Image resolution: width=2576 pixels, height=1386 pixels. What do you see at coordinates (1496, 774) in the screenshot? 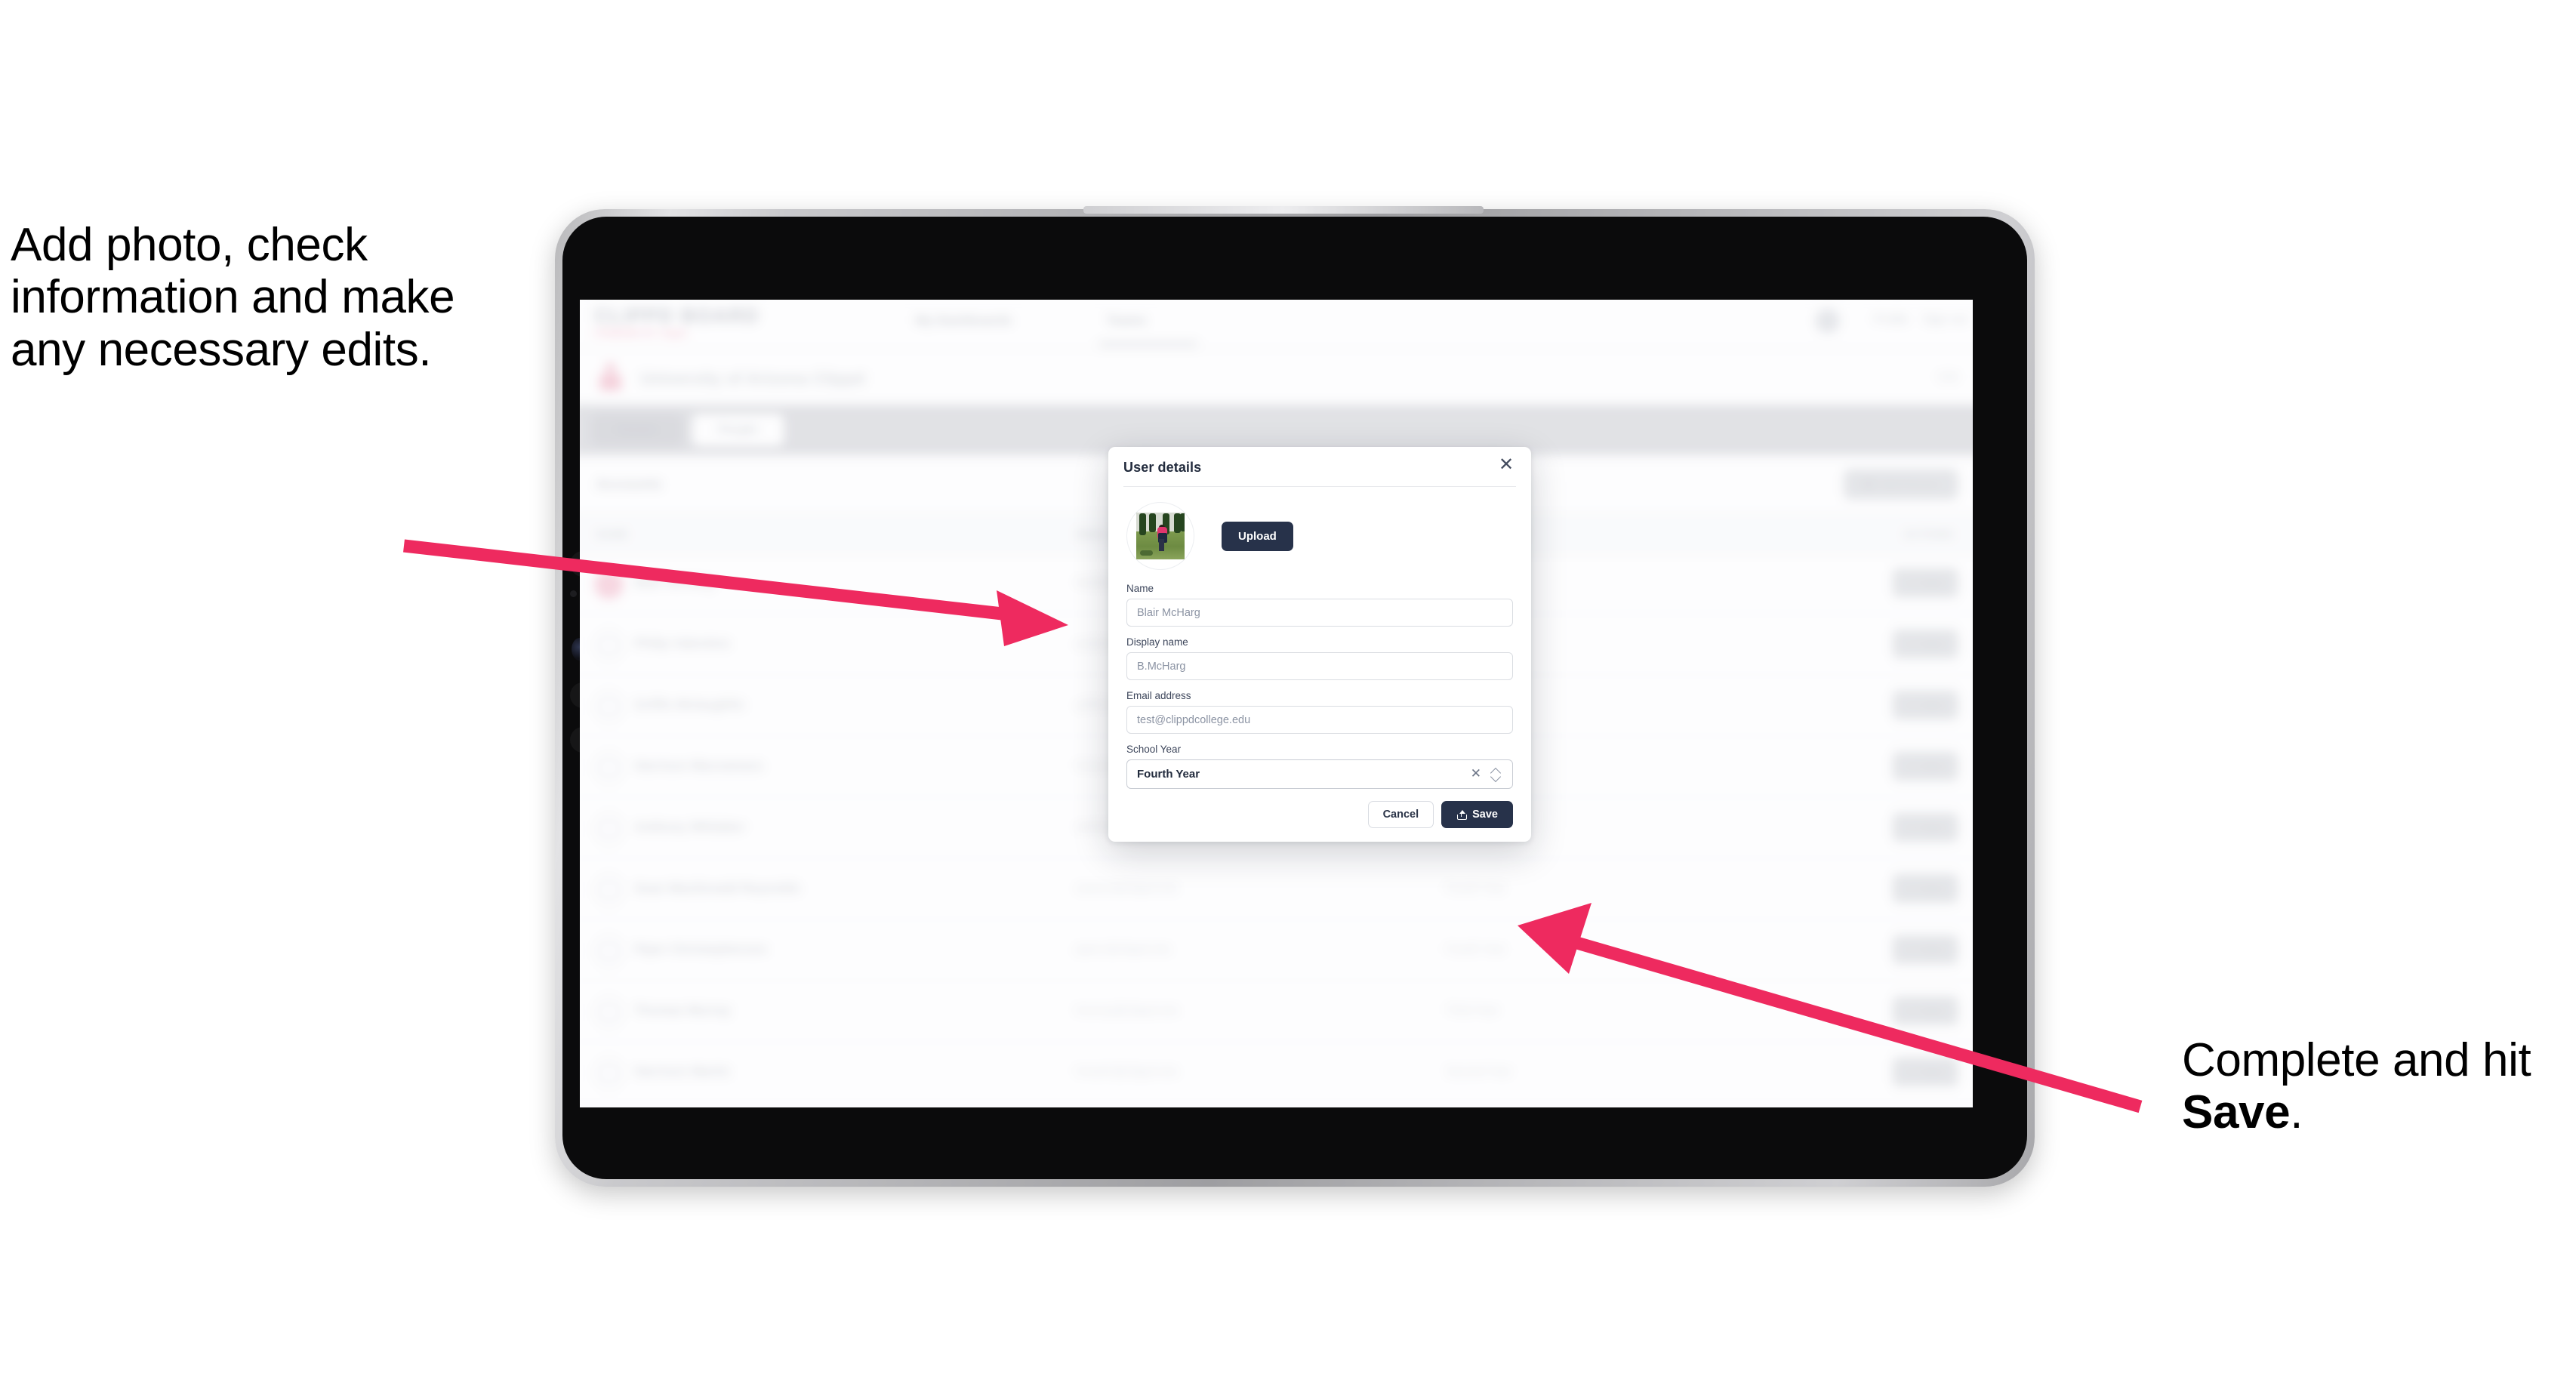
I see `chevron-updown-icon` at bounding box center [1496, 774].